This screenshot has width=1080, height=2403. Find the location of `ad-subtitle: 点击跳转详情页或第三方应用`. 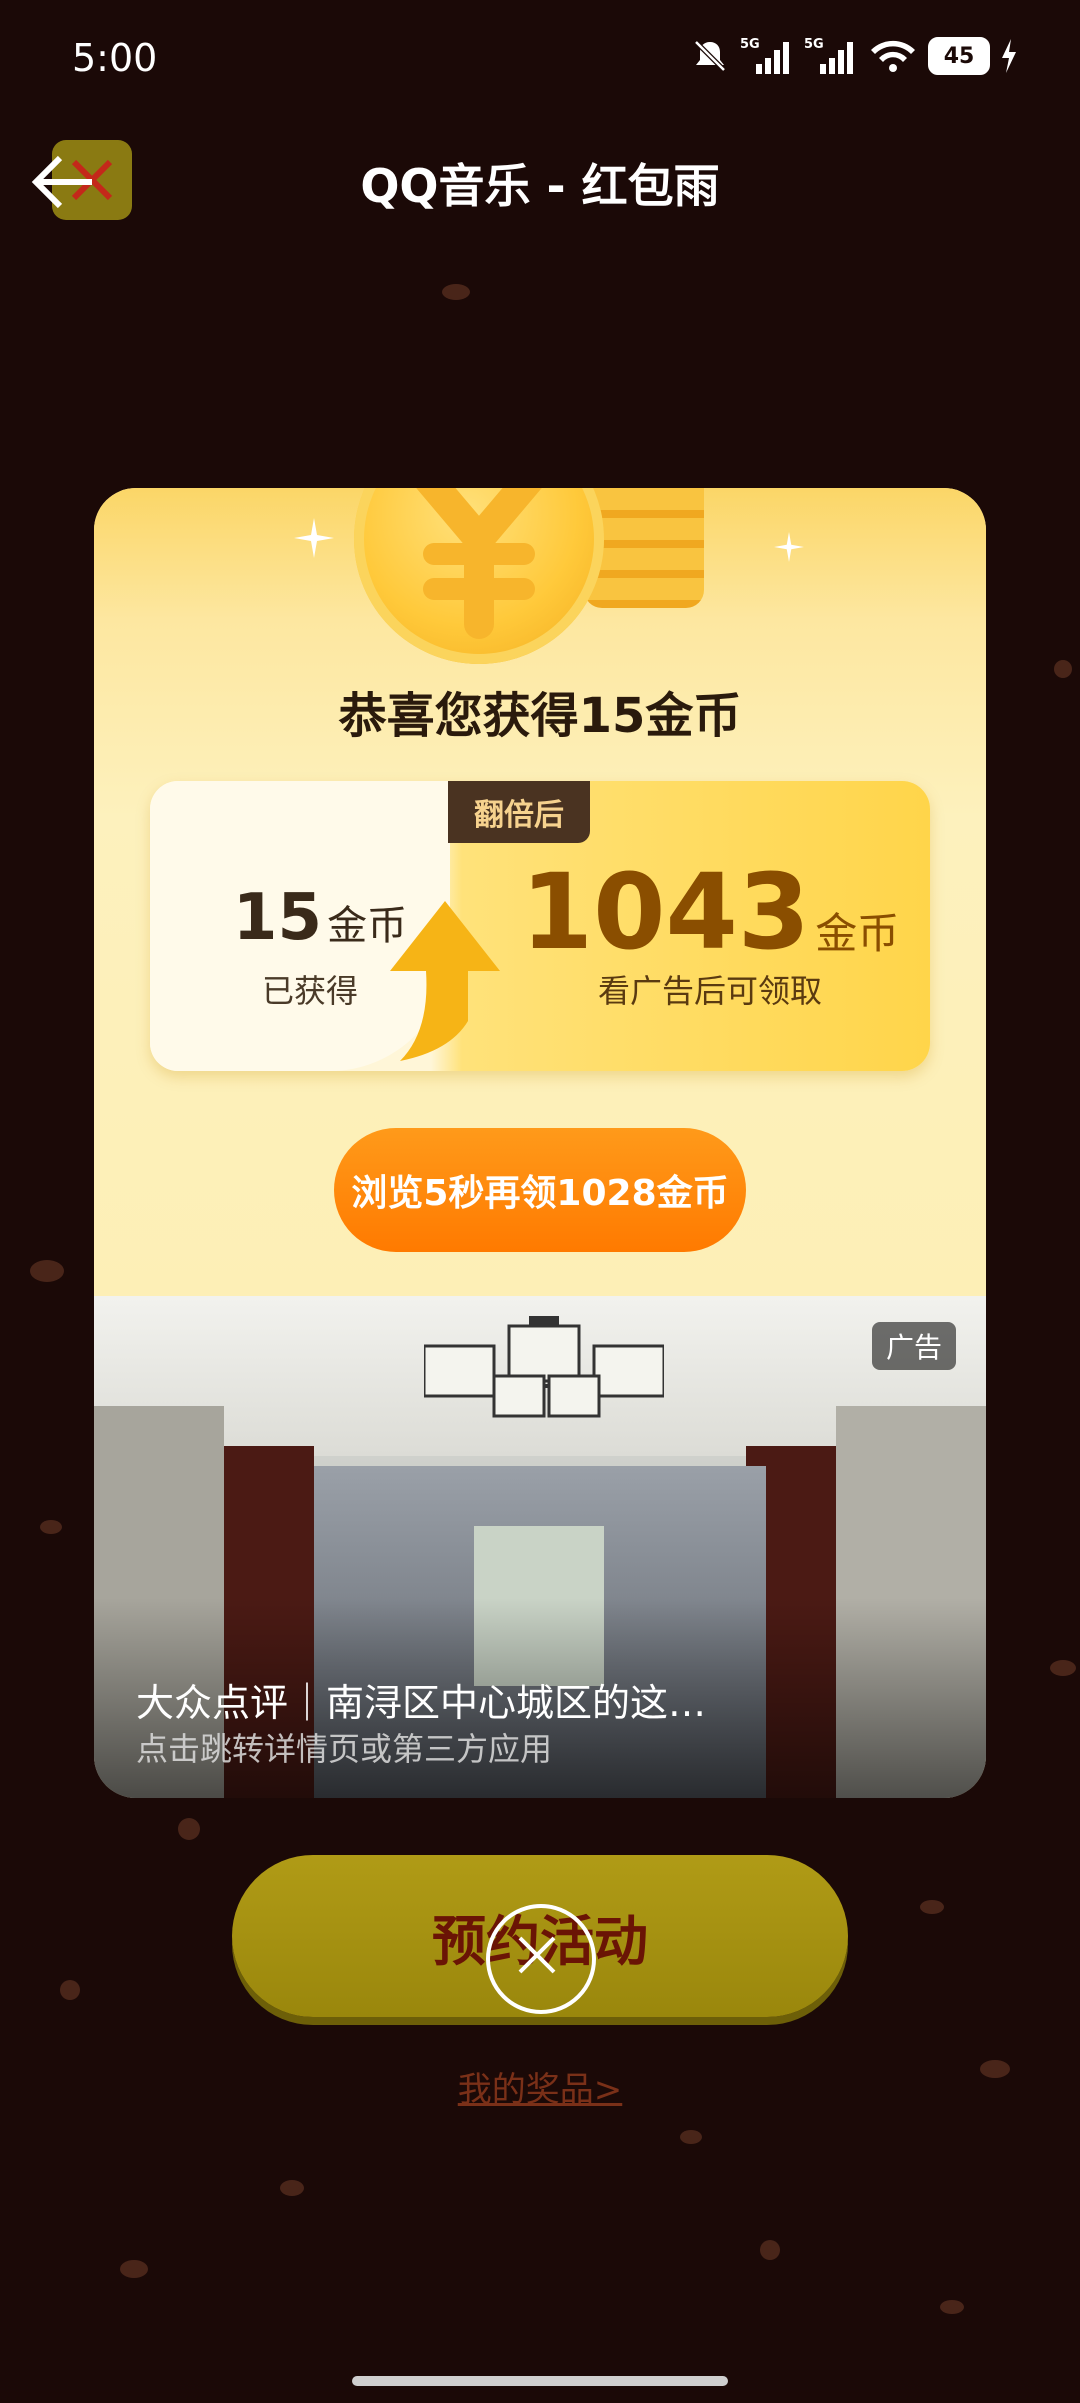

ad-subtitle: 点击跳转详情页或第三方应用 is located at coordinates (344, 1749).